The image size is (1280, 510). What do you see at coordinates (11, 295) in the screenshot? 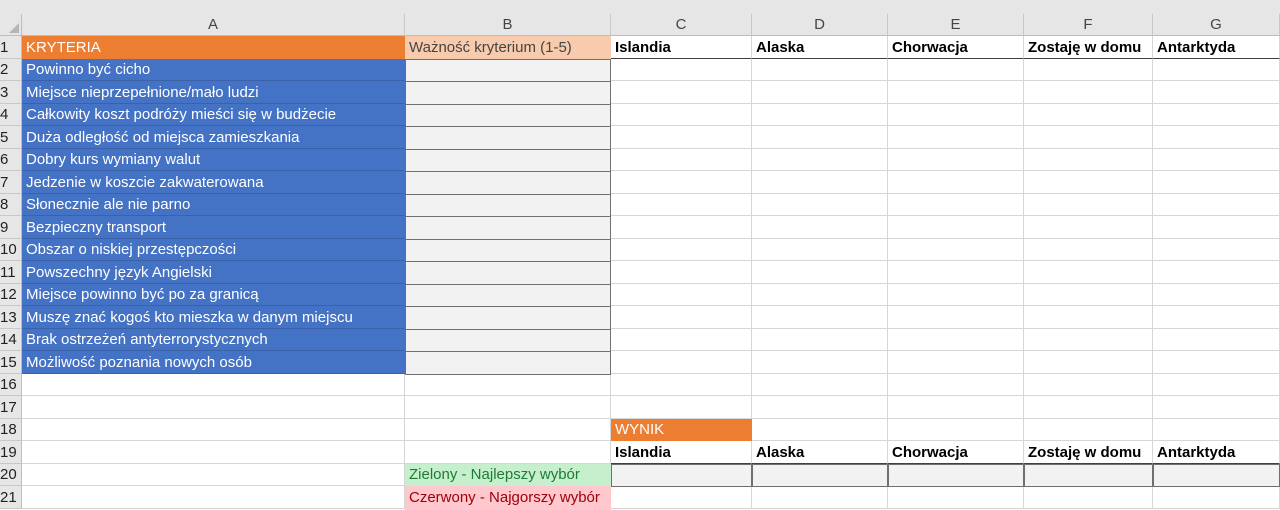
I see `row-header-12: 12` at bounding box center [11, 295].